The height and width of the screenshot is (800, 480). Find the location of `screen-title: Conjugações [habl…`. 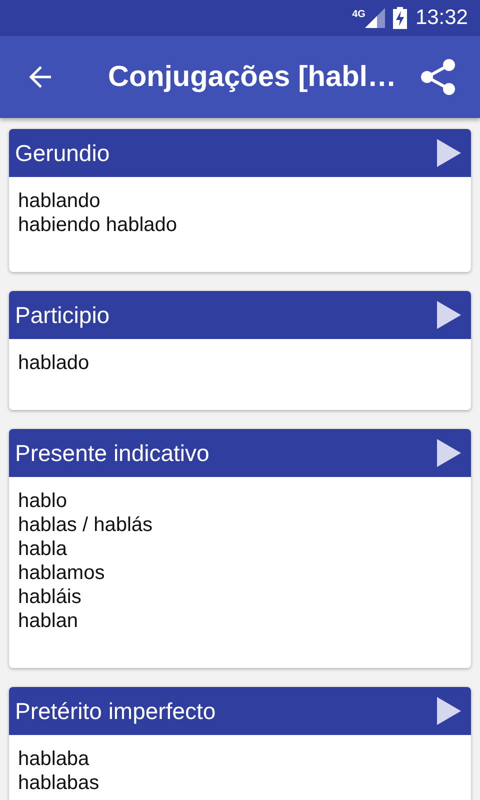

screen-title: Conjugações [habl… is located at coordinates (253, 77).